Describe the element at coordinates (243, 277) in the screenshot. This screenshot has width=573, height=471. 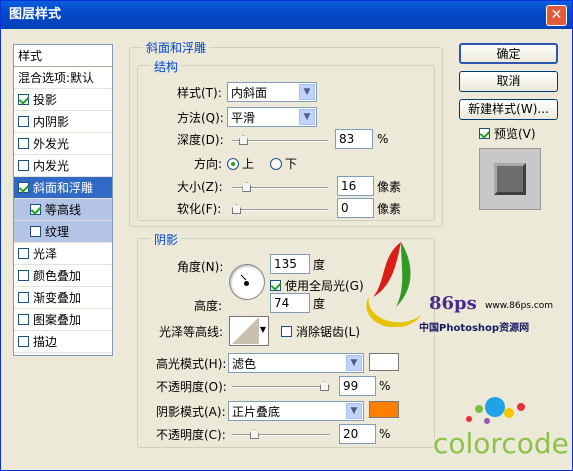
I see `angle-dial-needle` at that location.